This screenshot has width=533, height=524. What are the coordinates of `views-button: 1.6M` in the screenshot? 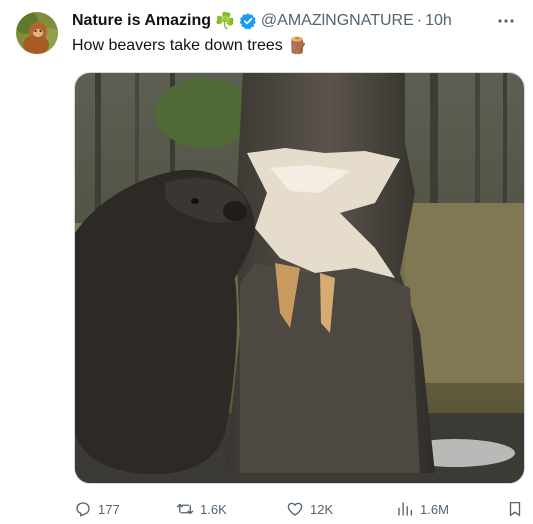 It's located at (422, 509).